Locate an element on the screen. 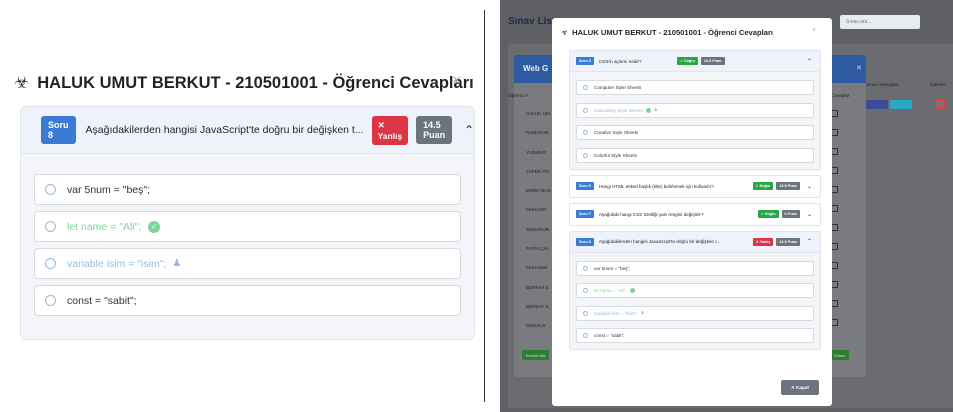 Image resolution: width=953 pixels, height=412 pixels. question-number-badge: Soru 5 is located at coordinates (585, 61).